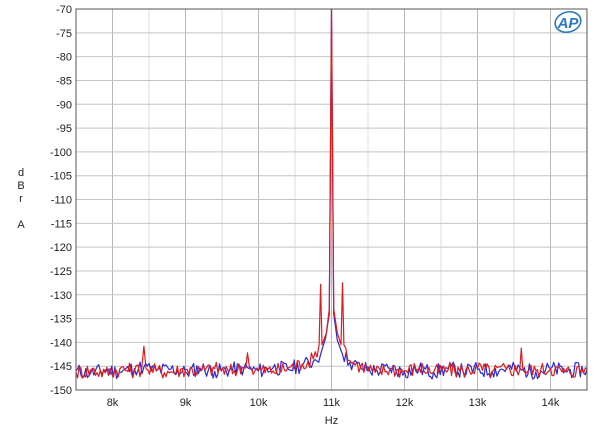 This screenshot has width=600, height=432. I want to click on y-tick-label: -100, so click(61, 153).